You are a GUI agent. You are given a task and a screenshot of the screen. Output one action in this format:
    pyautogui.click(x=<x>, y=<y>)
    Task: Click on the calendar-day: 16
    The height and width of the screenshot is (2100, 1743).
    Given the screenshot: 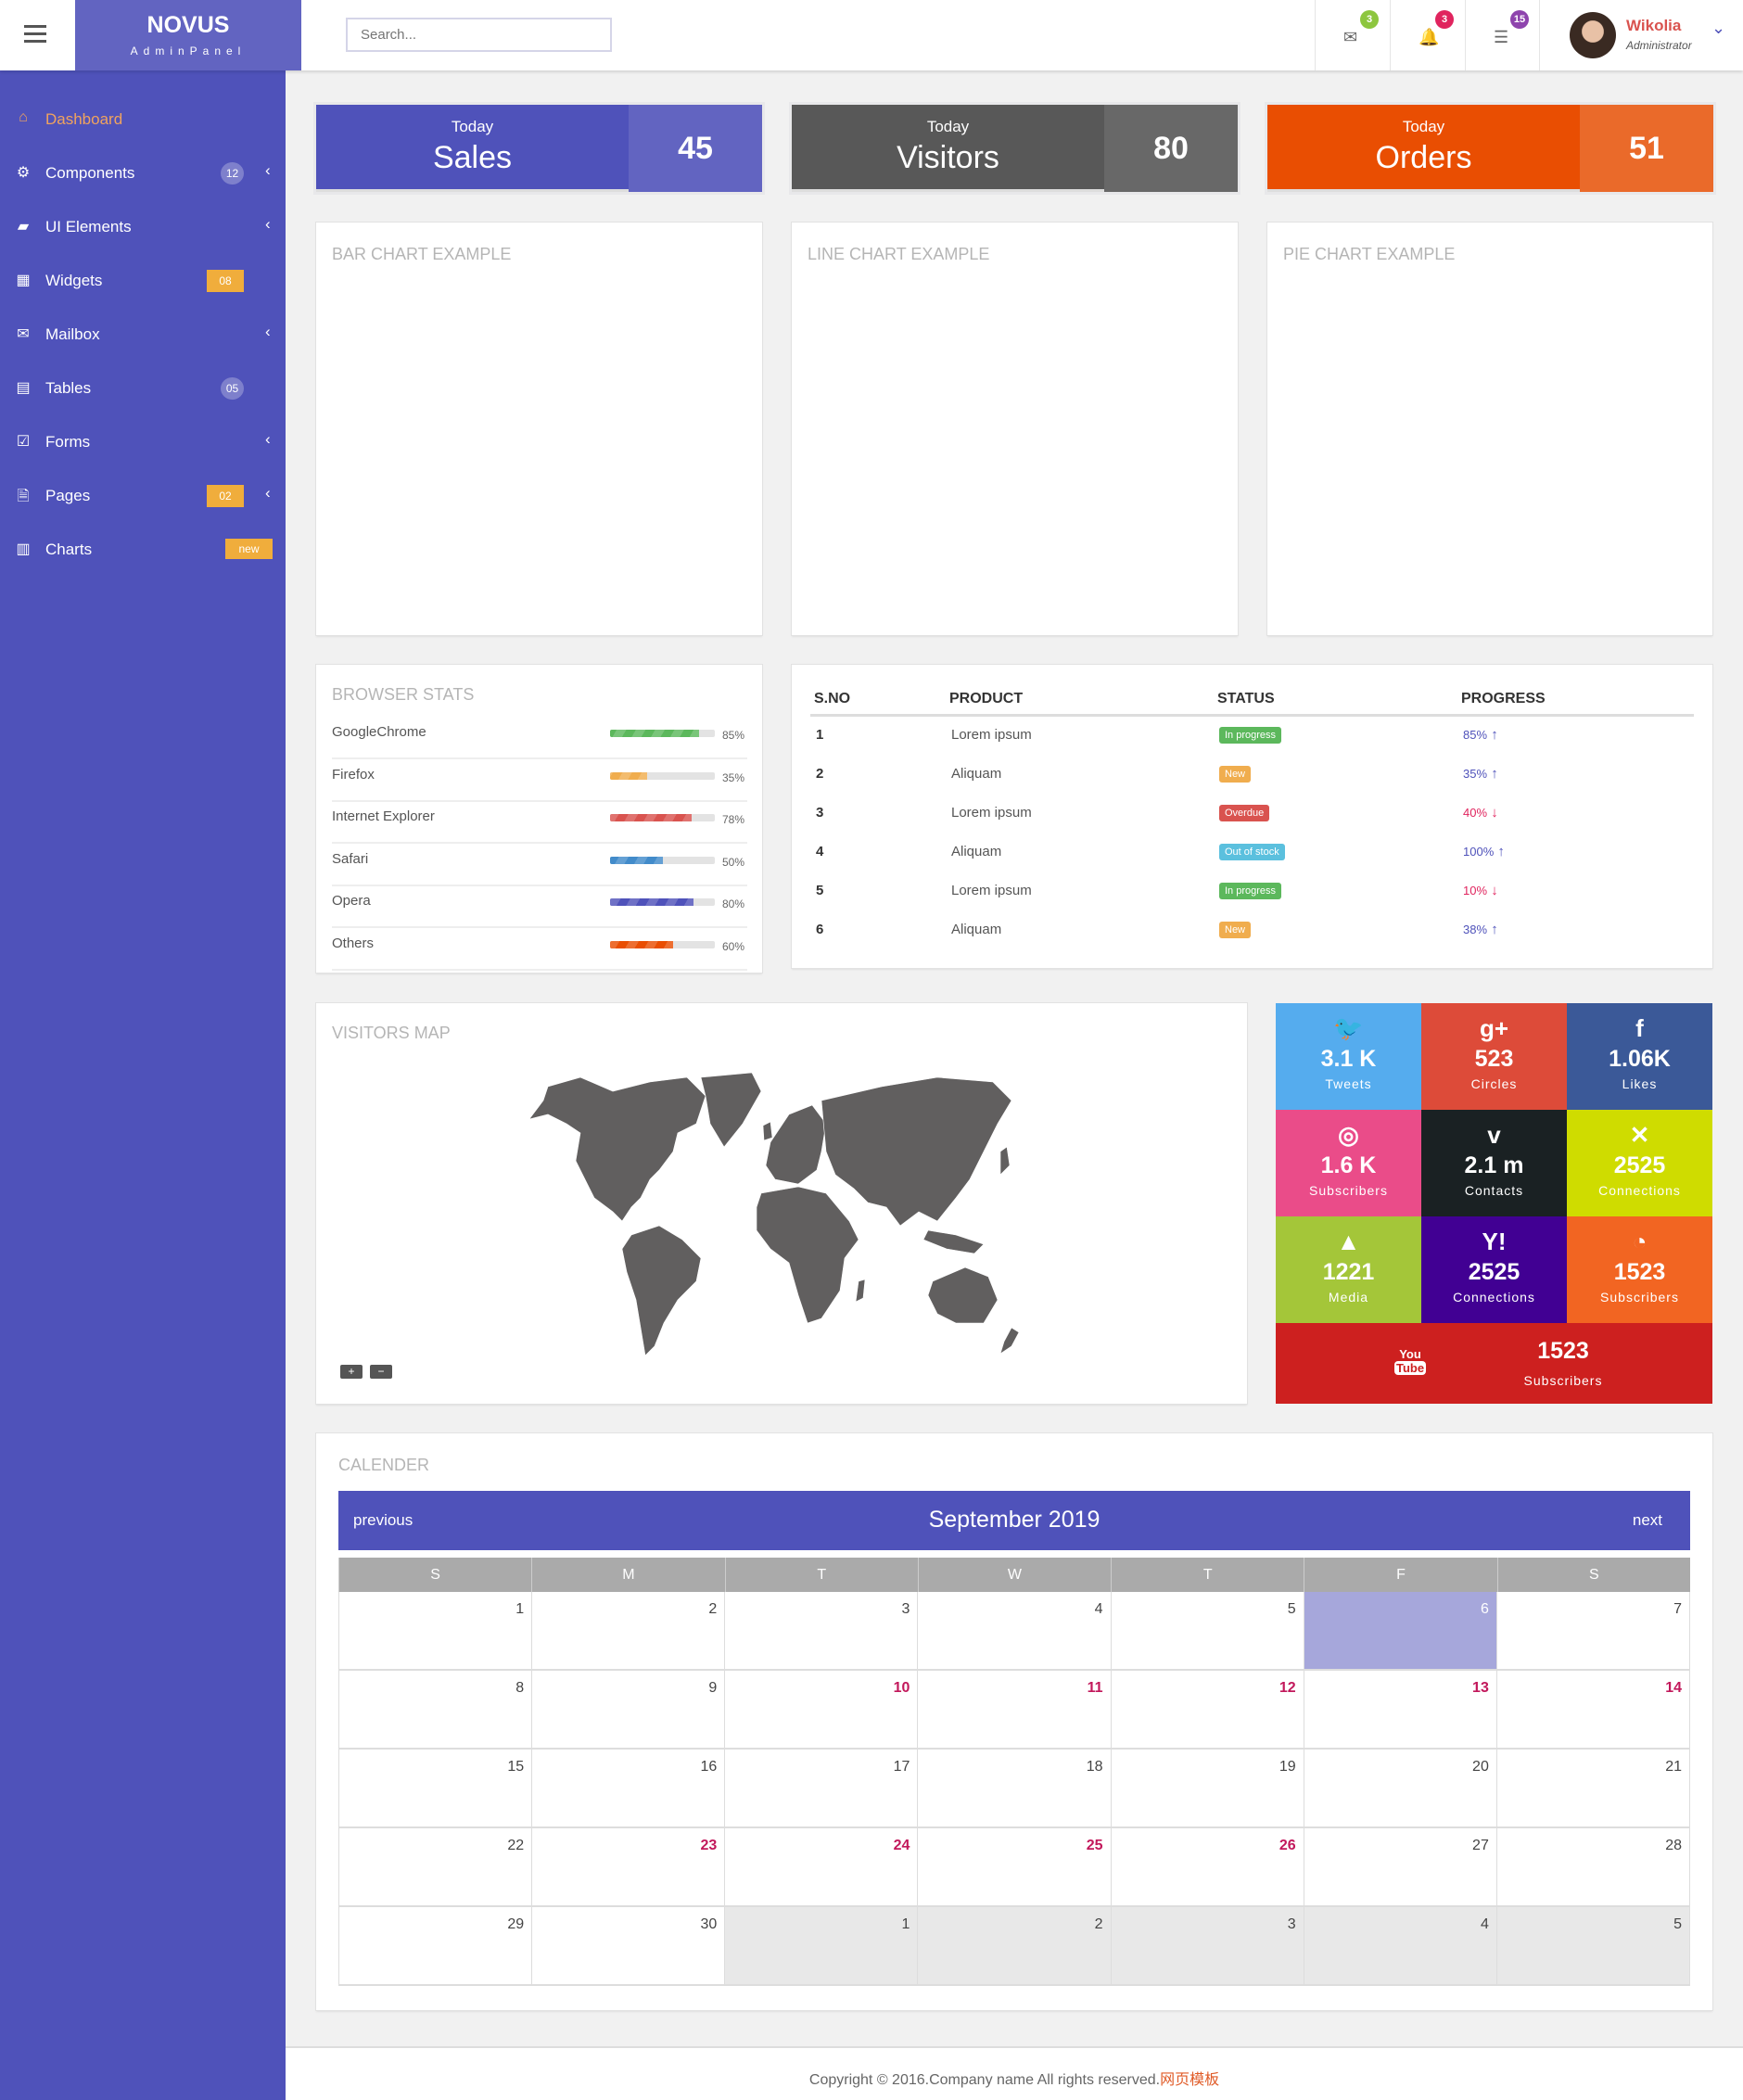 What is the action you would take?
    pyautogui.click(x=627, y=1788)
    